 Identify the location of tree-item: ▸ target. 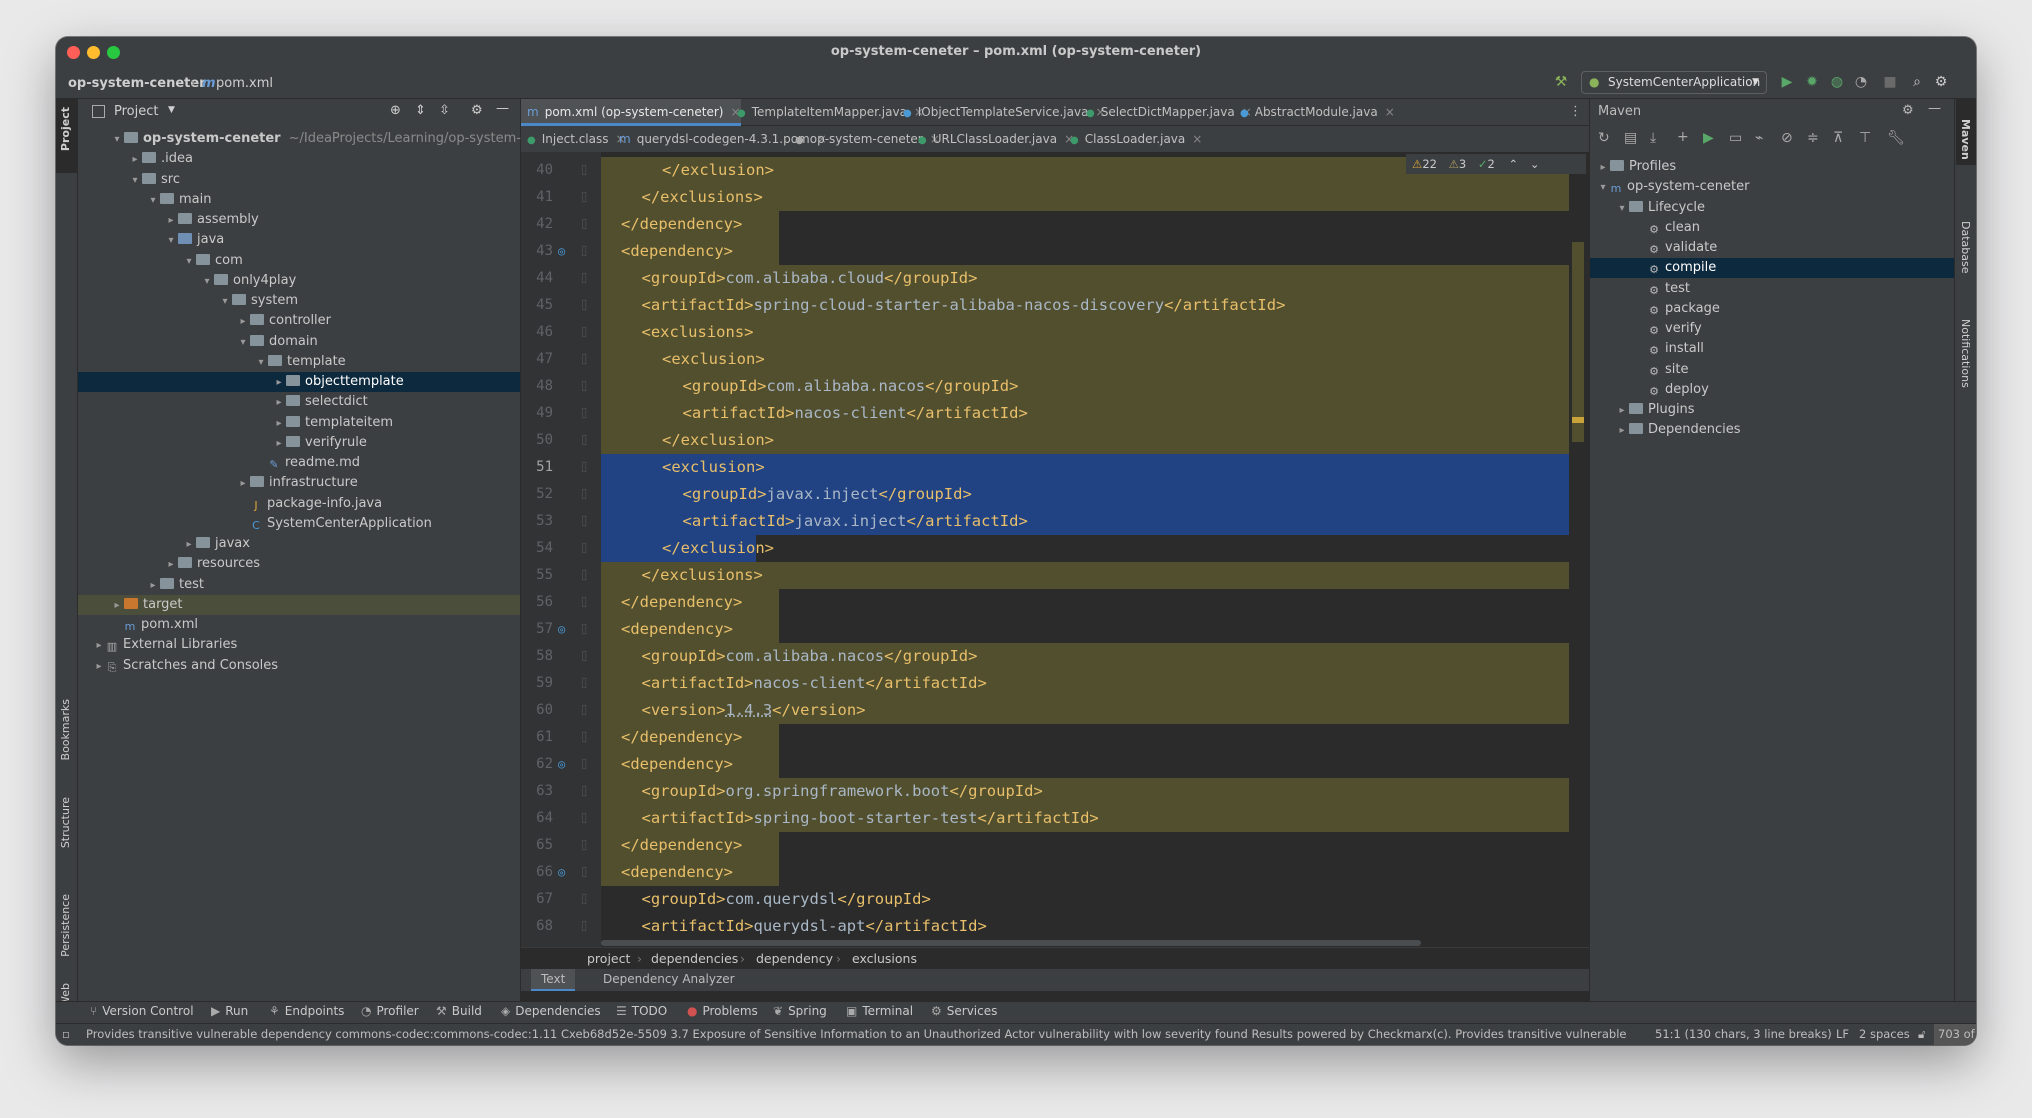
(299, 605).